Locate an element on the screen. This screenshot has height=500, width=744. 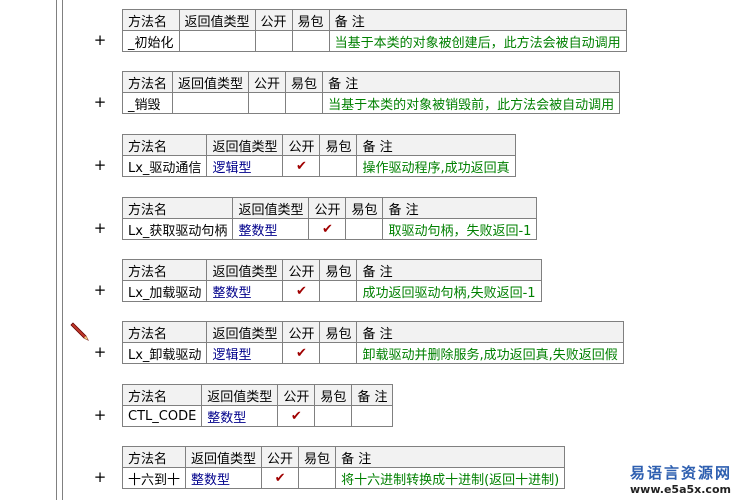
method-name: 十六到十 is located at coordinates (154, 478).